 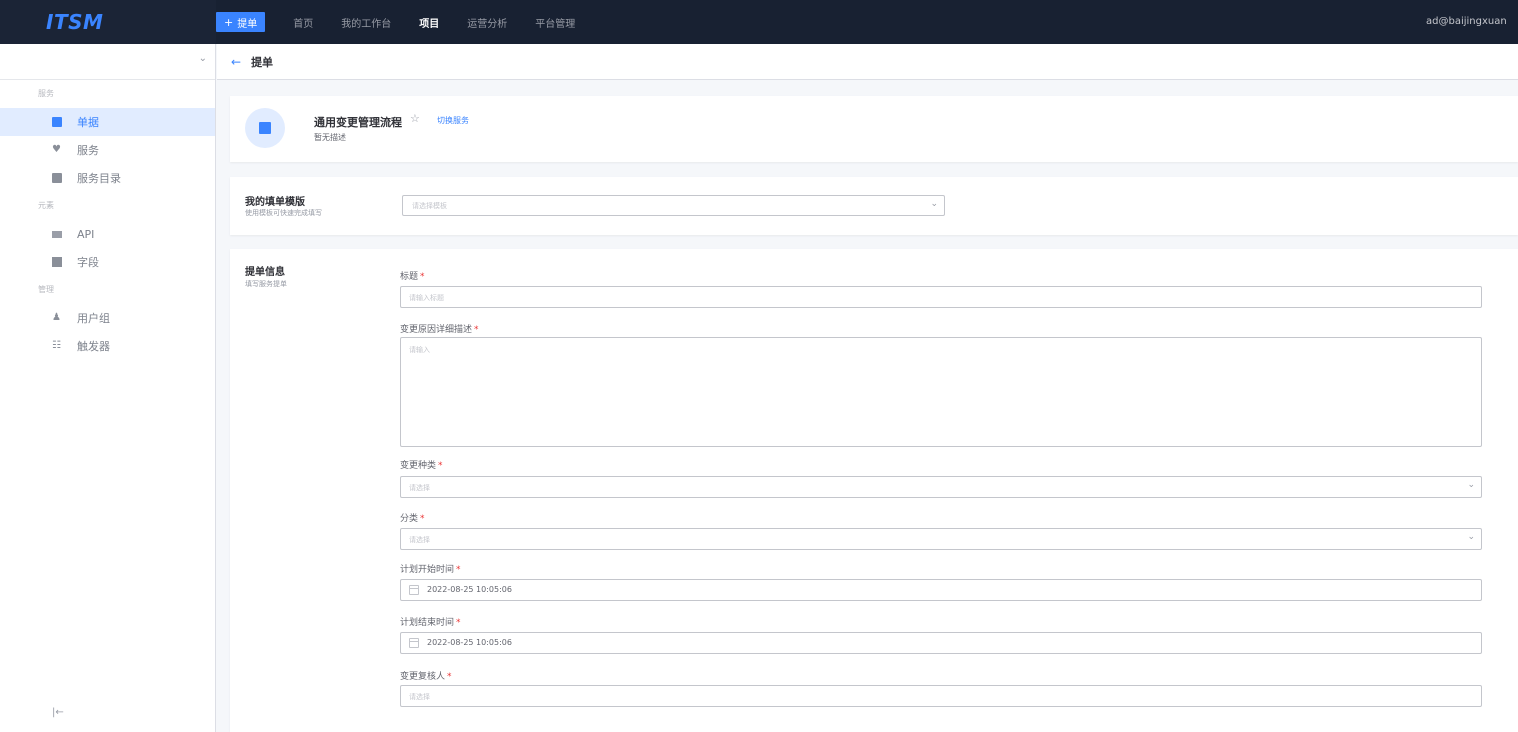 I want to click on change-type-placeholder: 请选择, so click(x=419, y=488).